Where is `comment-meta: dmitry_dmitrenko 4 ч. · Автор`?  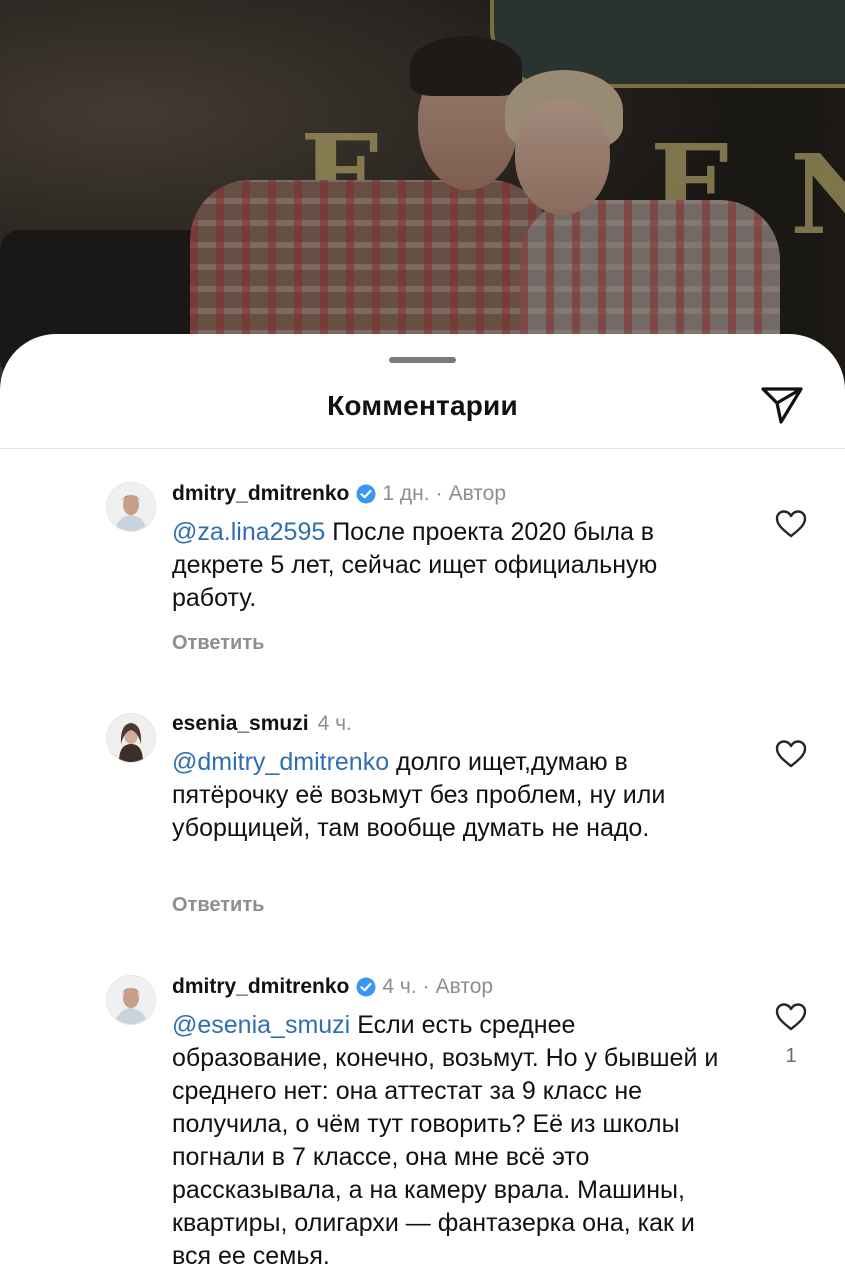 comment-meta: dmitry_dmitrenko 4 ч. · Автор is located at coordinates (332, 987).